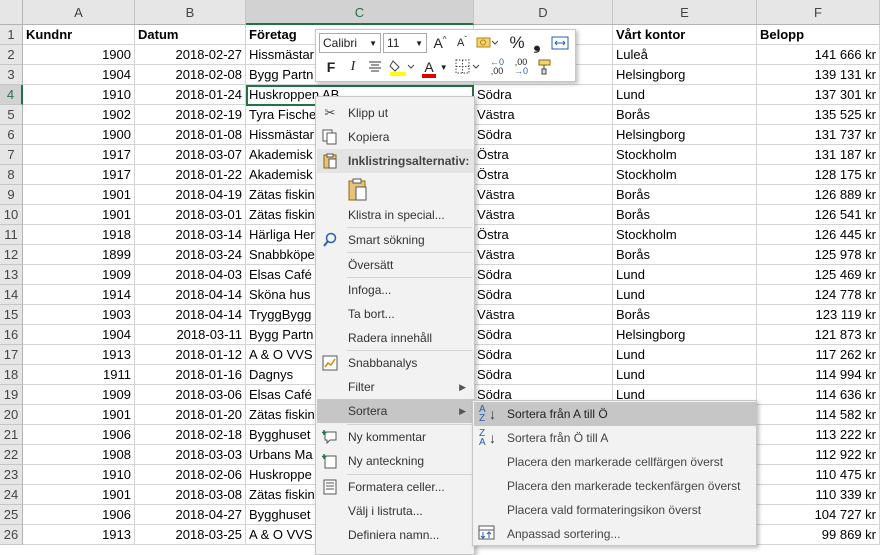 This screenshot has height=555, width=880. What do you see at coordinates (497, 67) in the screenshot?
I see `decrease-decimal-button: ←0,00` at bounding box center [497, 67].